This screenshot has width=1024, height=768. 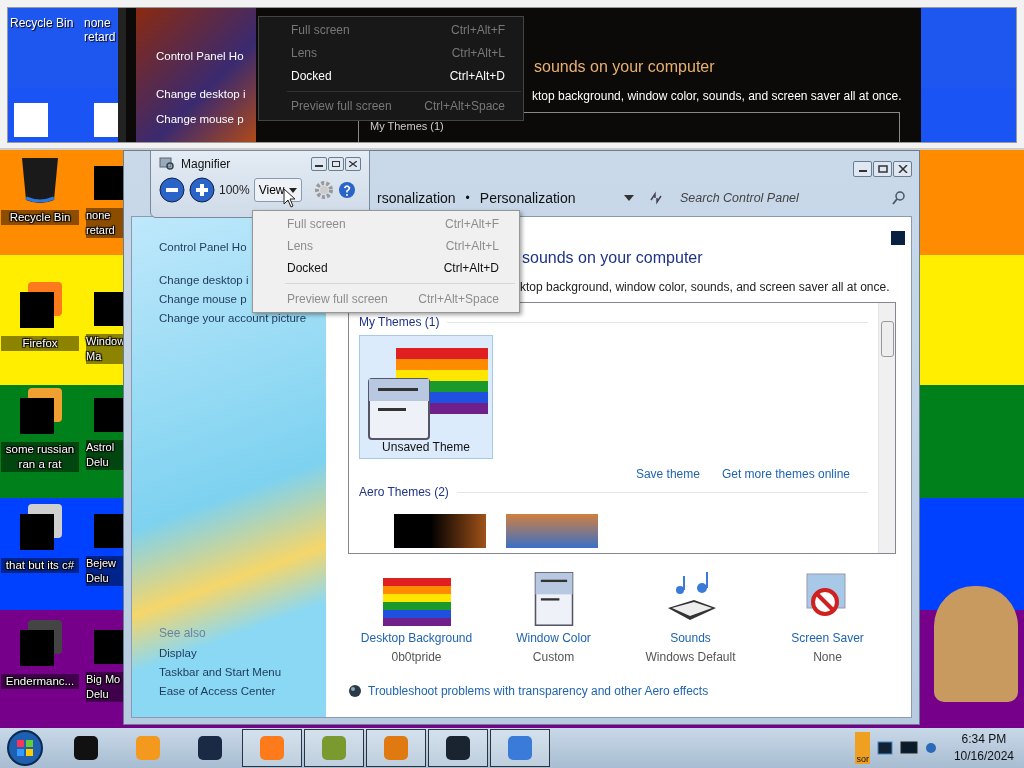 I want to click on zoom-in-button, so click(x=202, y=190).